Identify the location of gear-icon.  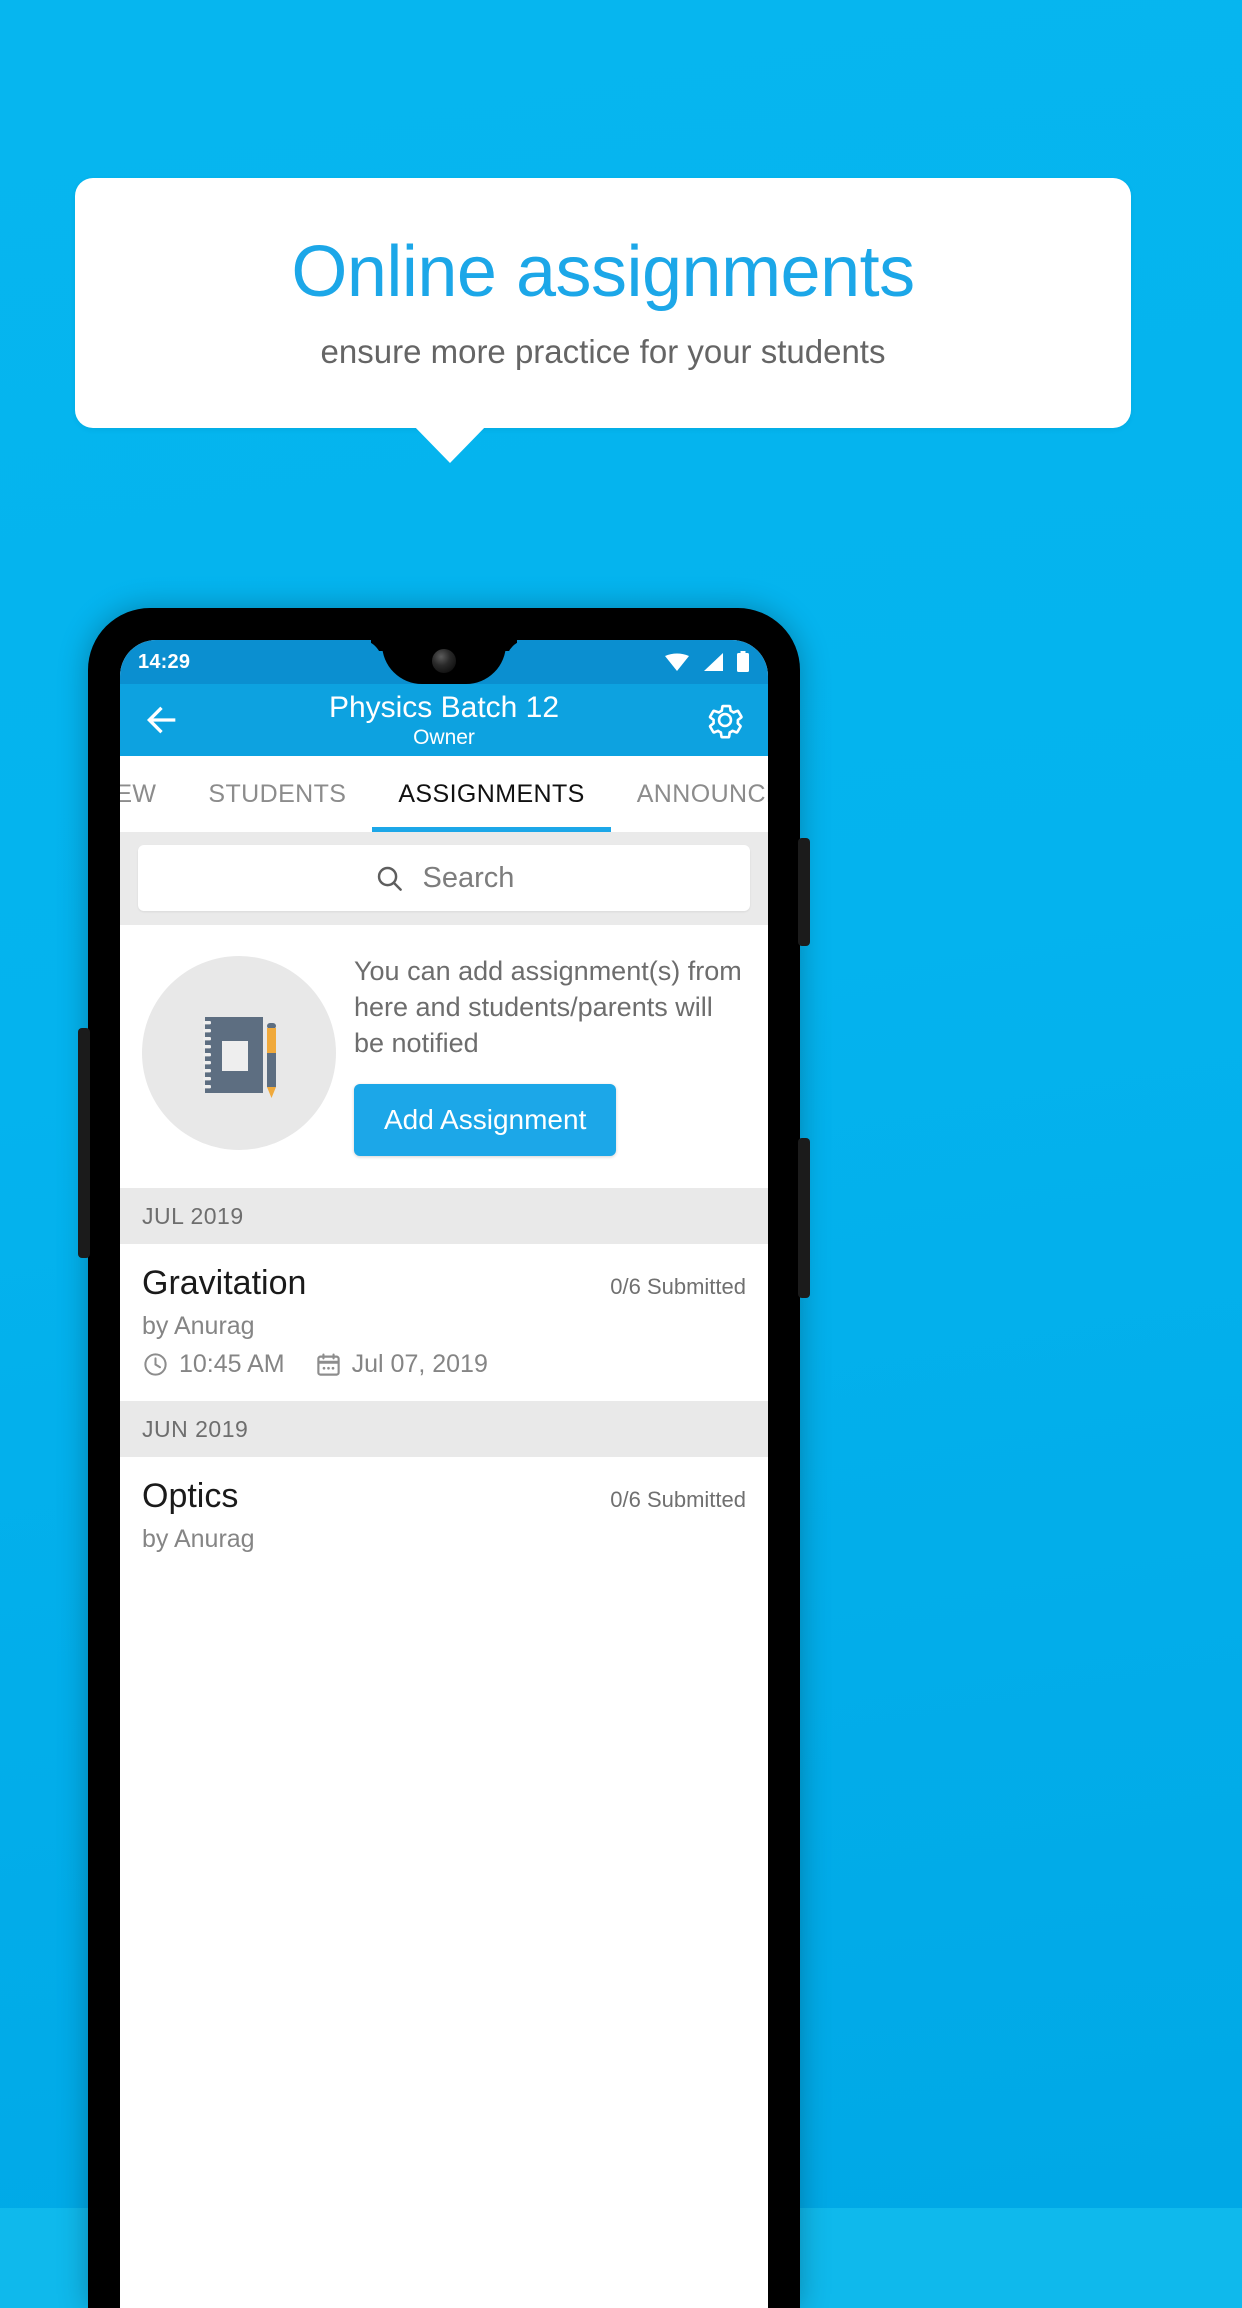
(725, 720).